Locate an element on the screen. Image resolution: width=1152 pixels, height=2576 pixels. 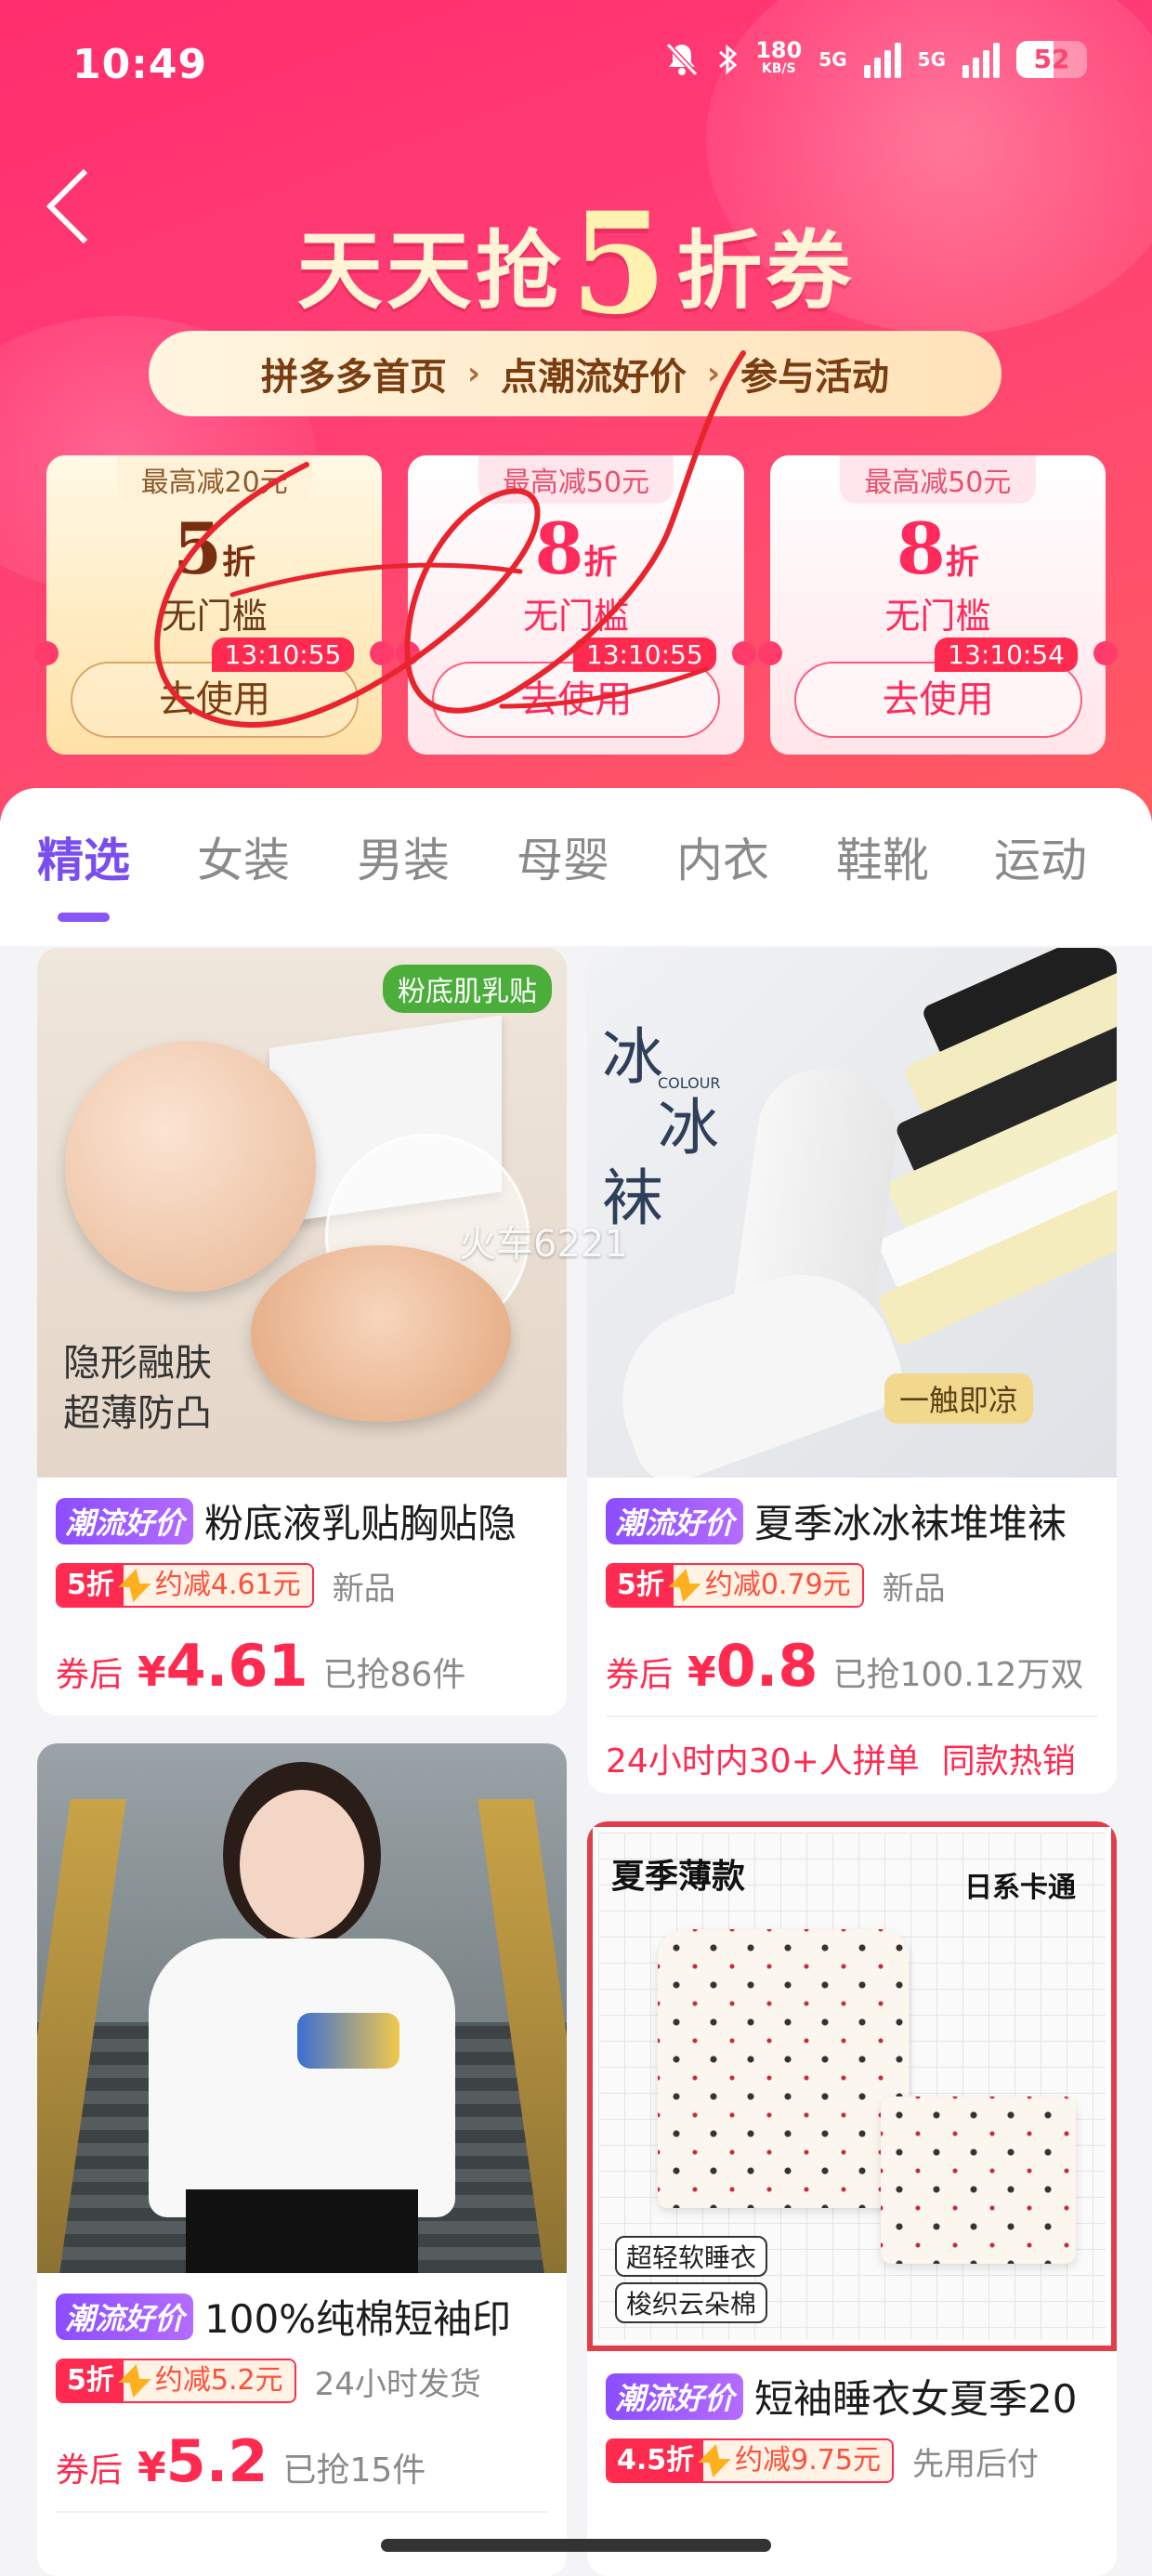
discount-tag: 5折 约减4.61元 is located at coordinates (185, 1585).